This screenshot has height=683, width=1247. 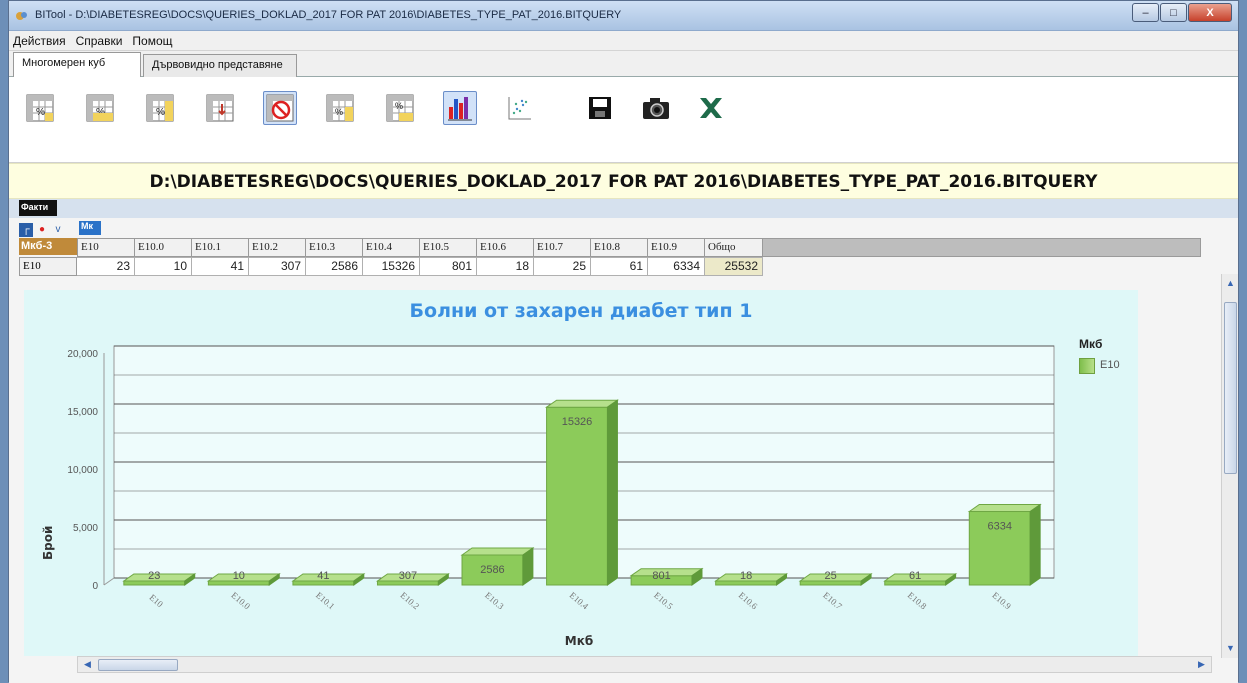 What do you see at coordinates (1173, 12) in the screenshot?
I see `maximize-button: □` at bounding box center [1173, 12].